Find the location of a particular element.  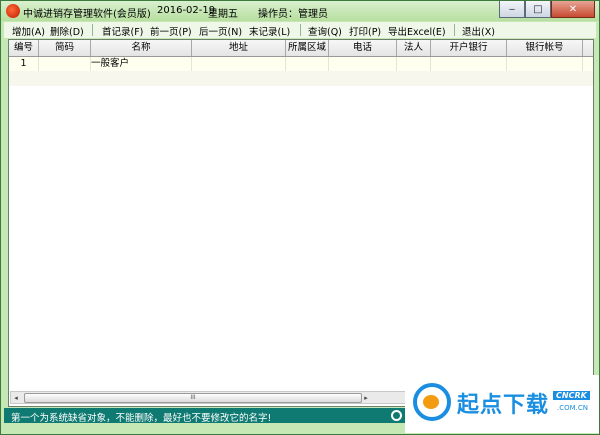

watermark-emblem-icon is located at coordinates (432, 402).